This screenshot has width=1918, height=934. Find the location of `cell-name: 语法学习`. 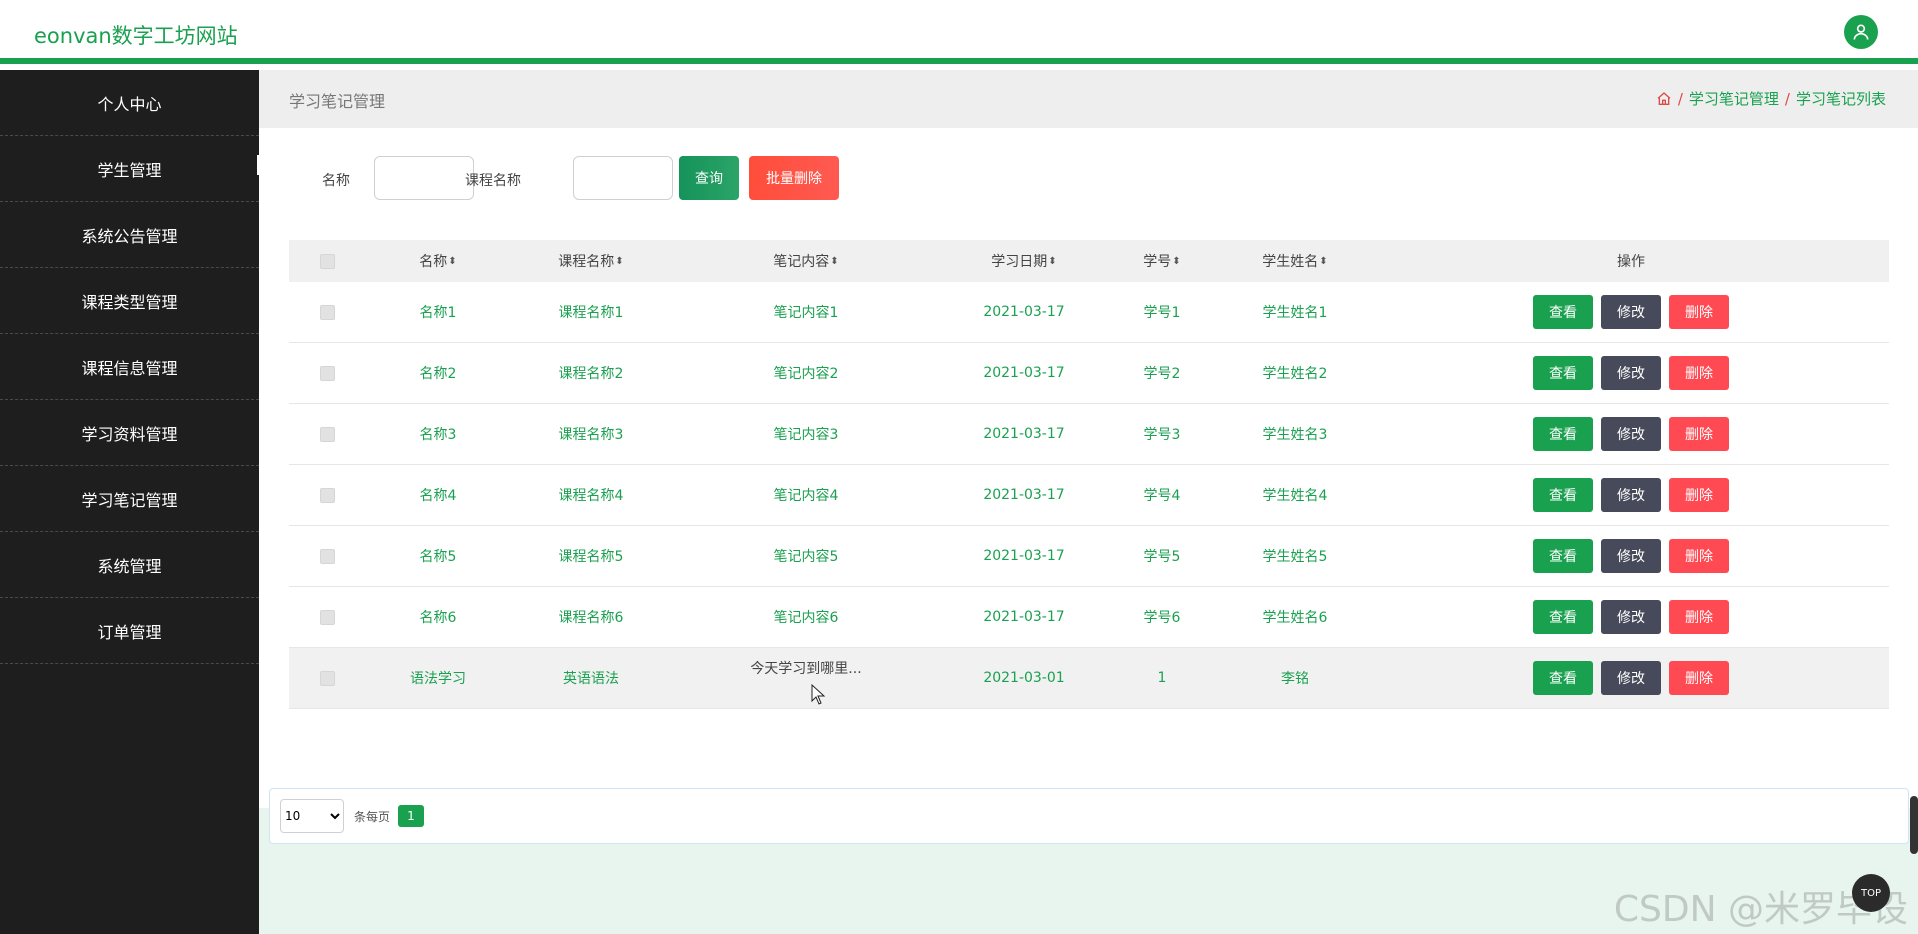

cell-name: 语法学习 is located at coordinates (438, 679).